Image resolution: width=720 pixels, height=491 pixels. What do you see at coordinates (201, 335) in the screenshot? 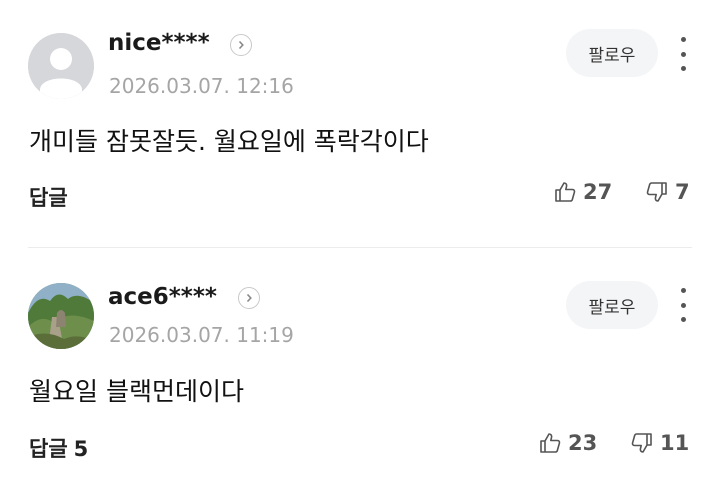
I see `comment-date: 2026.03.07. 11:19` at bounding box center [201, 335].